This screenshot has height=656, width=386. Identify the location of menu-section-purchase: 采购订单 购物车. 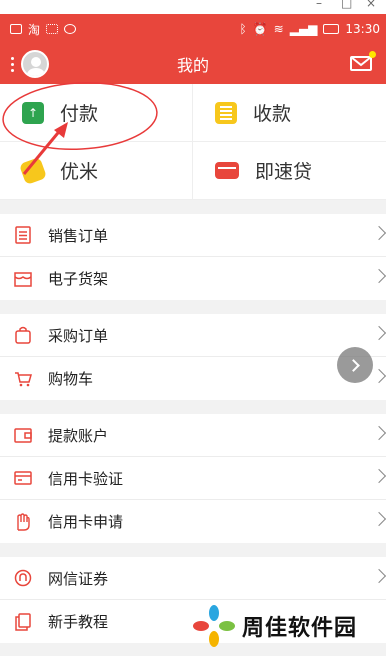
(193, 357).